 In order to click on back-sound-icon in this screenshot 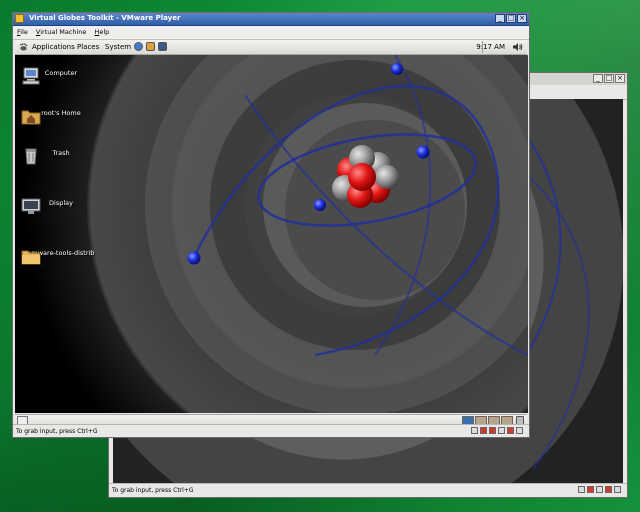, I will do `click(617, 489)`.